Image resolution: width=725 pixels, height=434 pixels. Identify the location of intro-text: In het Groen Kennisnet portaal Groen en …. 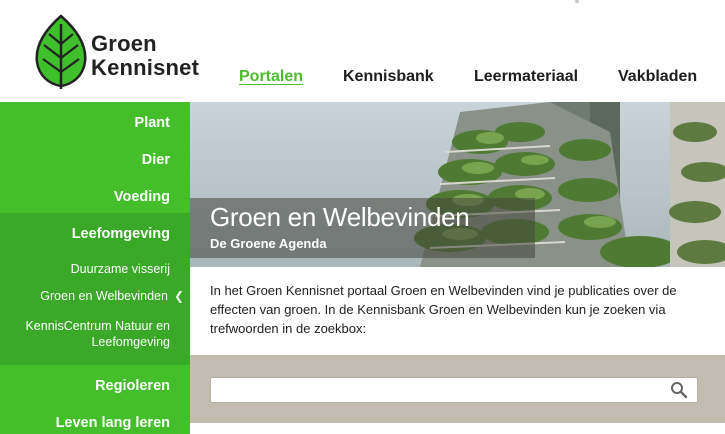
(457, 311).